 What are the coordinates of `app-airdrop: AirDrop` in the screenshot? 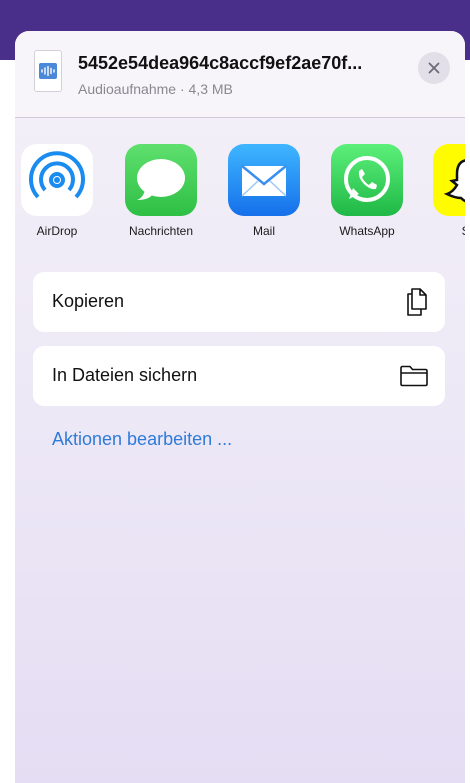 It's located at (62, 191).